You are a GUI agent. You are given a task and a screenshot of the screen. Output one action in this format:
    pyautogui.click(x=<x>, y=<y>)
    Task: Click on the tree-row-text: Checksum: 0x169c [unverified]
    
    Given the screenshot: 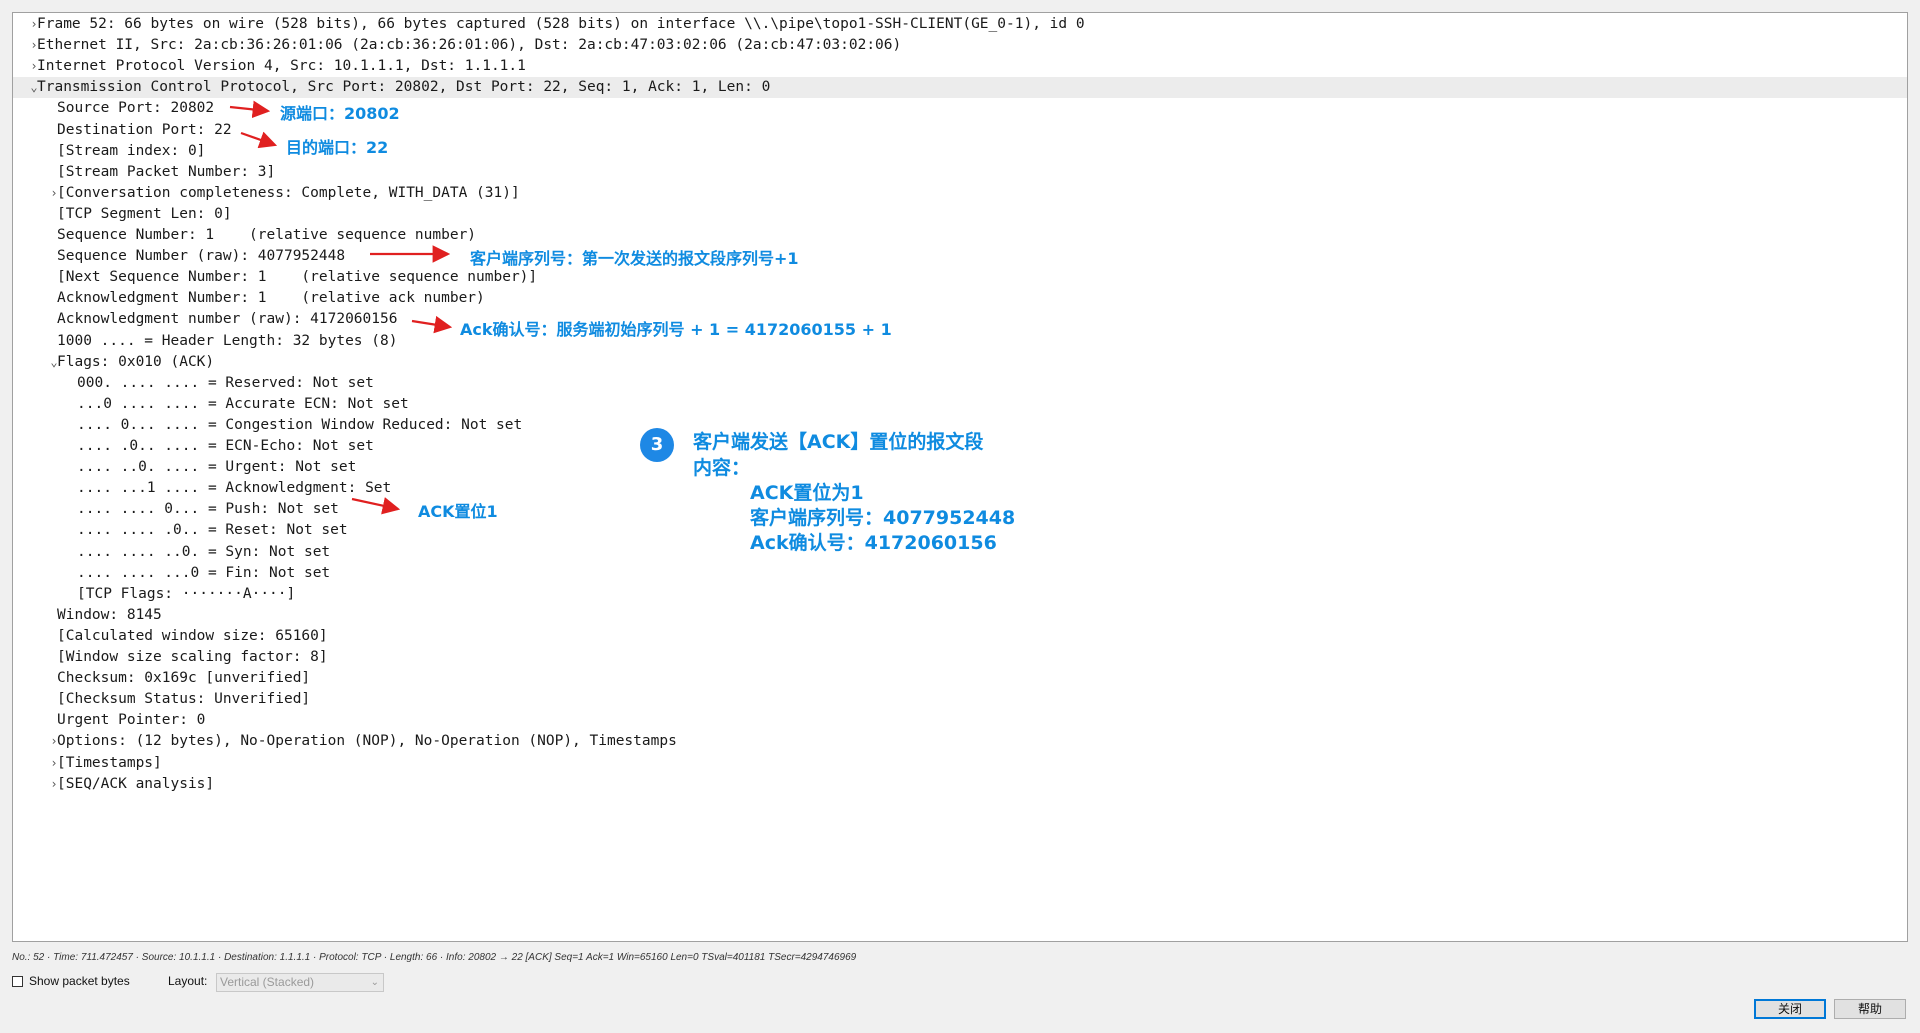 What is the action you would take?
    pyautogui.click(x=184, y=678)
    